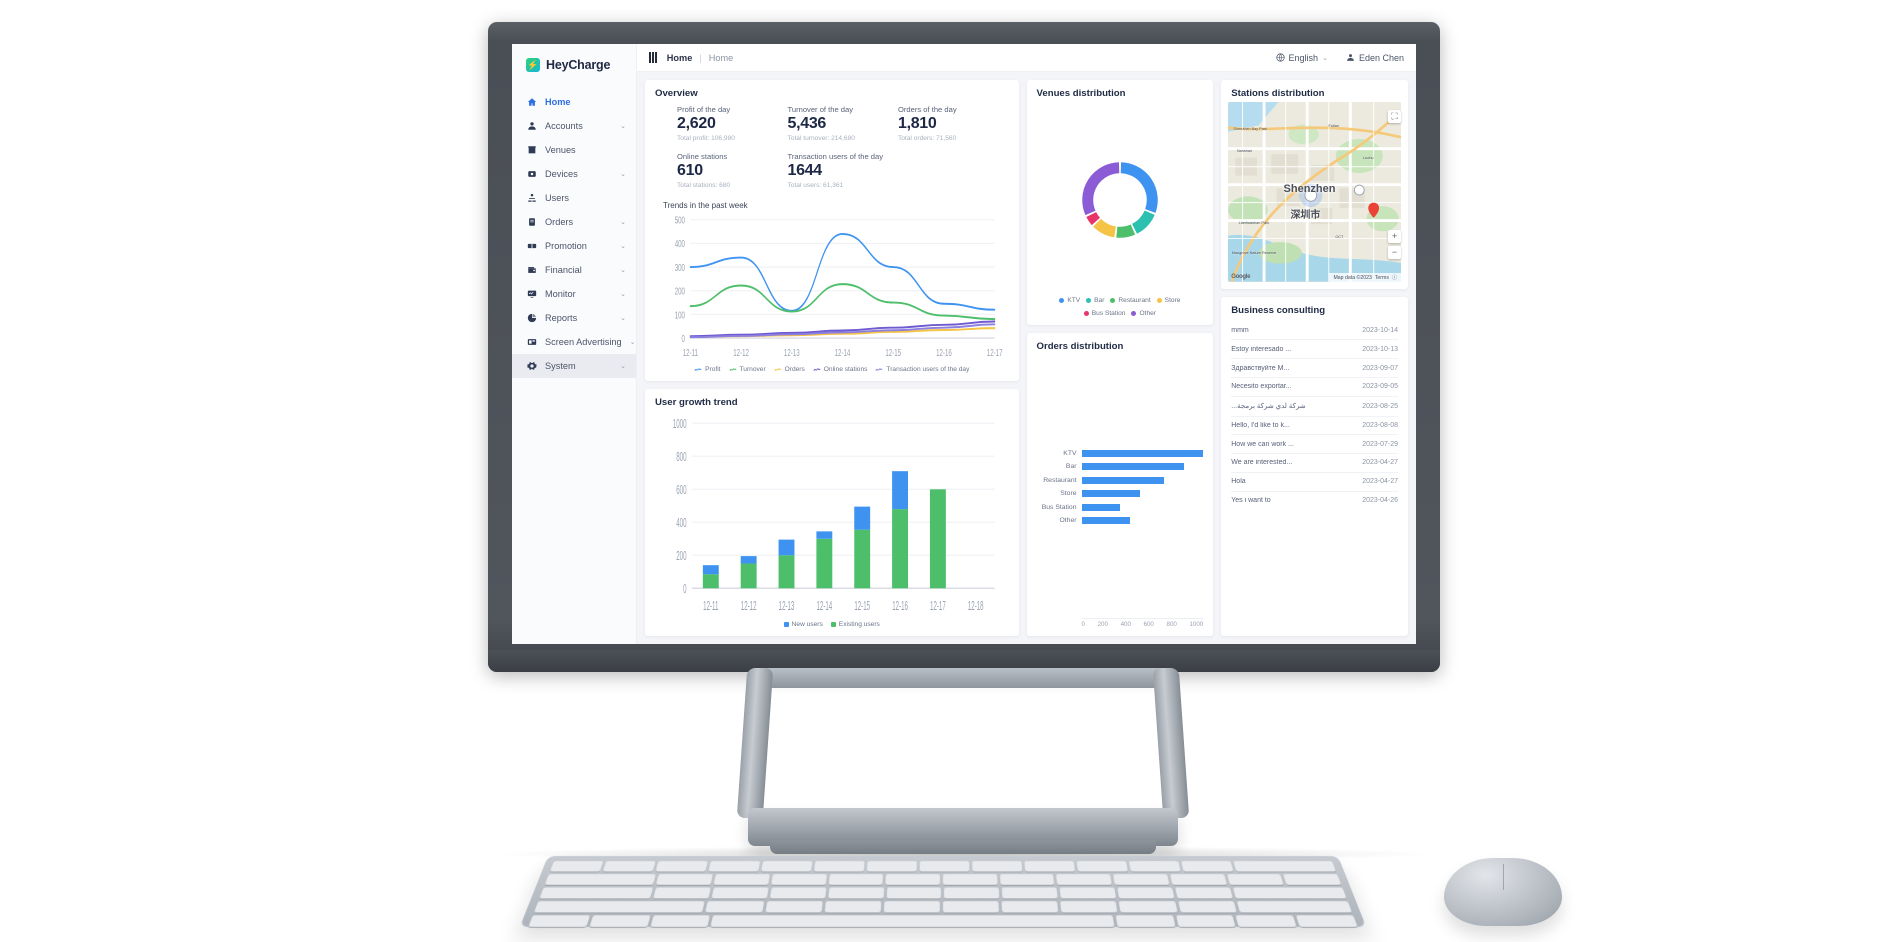 The image size is (1884, 942). What do you see at coordinates (680, 243) in the screenshot?
I see `svg-text: 400` at bounding box center [680, 243].